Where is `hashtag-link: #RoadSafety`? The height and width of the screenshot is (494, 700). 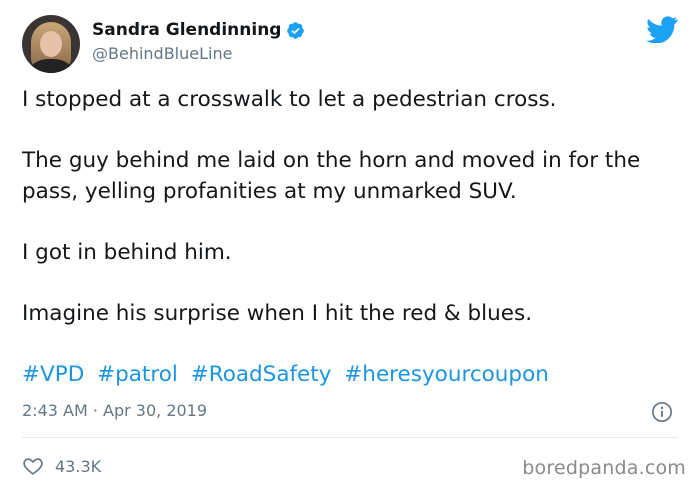
hashtag-link: #RoadSafety is located at coordinates (261, 374).